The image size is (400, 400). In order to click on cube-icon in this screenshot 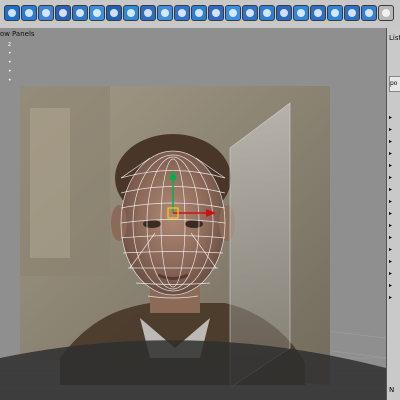, I will do `click(182, 13)`.